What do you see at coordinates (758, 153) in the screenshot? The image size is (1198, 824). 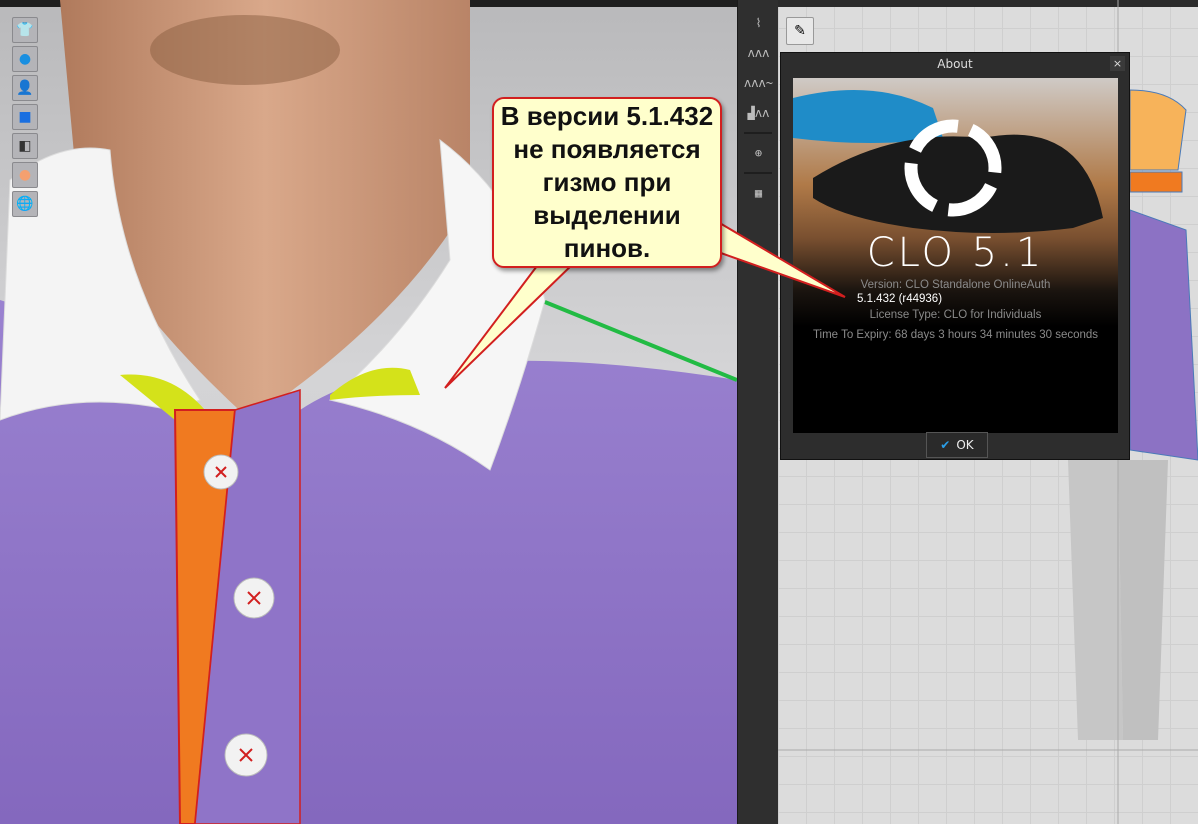 I see `add-pattern-icon: ⊕` at bounding box center [758, 153].